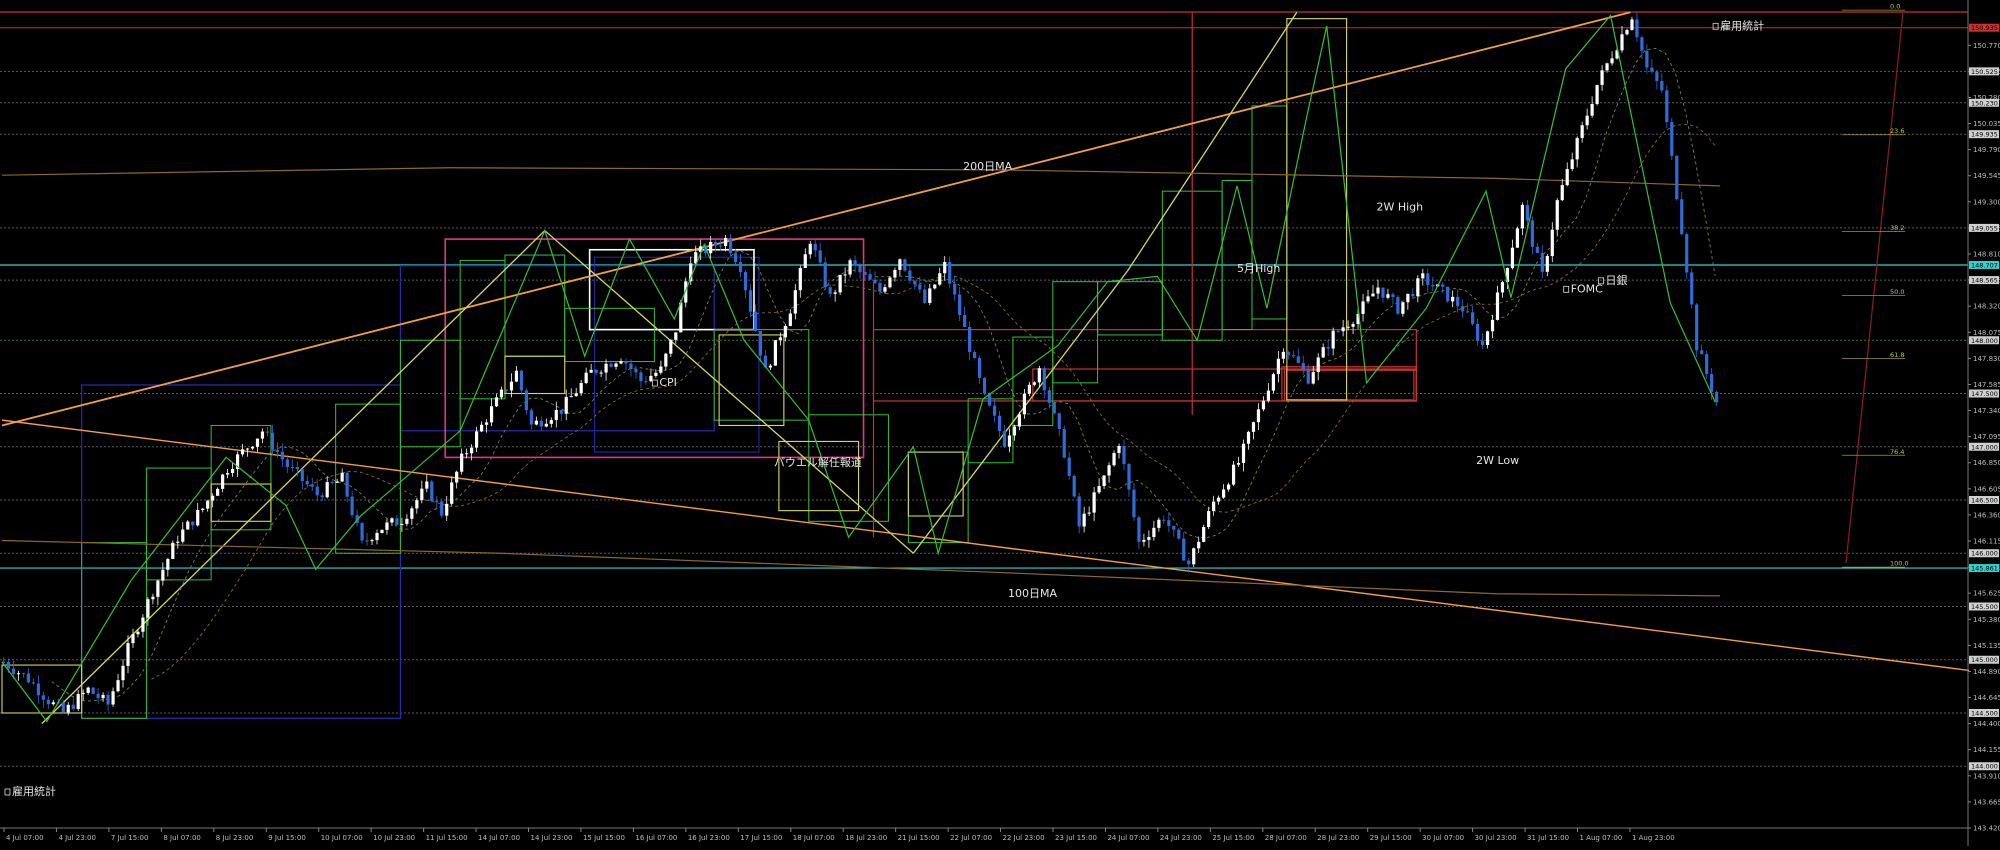 The image size is (2000, 850). Describe the element at coordinates (1984, 28) in the screenshot. I see `price-level-tag-label: 150.935` at that location.